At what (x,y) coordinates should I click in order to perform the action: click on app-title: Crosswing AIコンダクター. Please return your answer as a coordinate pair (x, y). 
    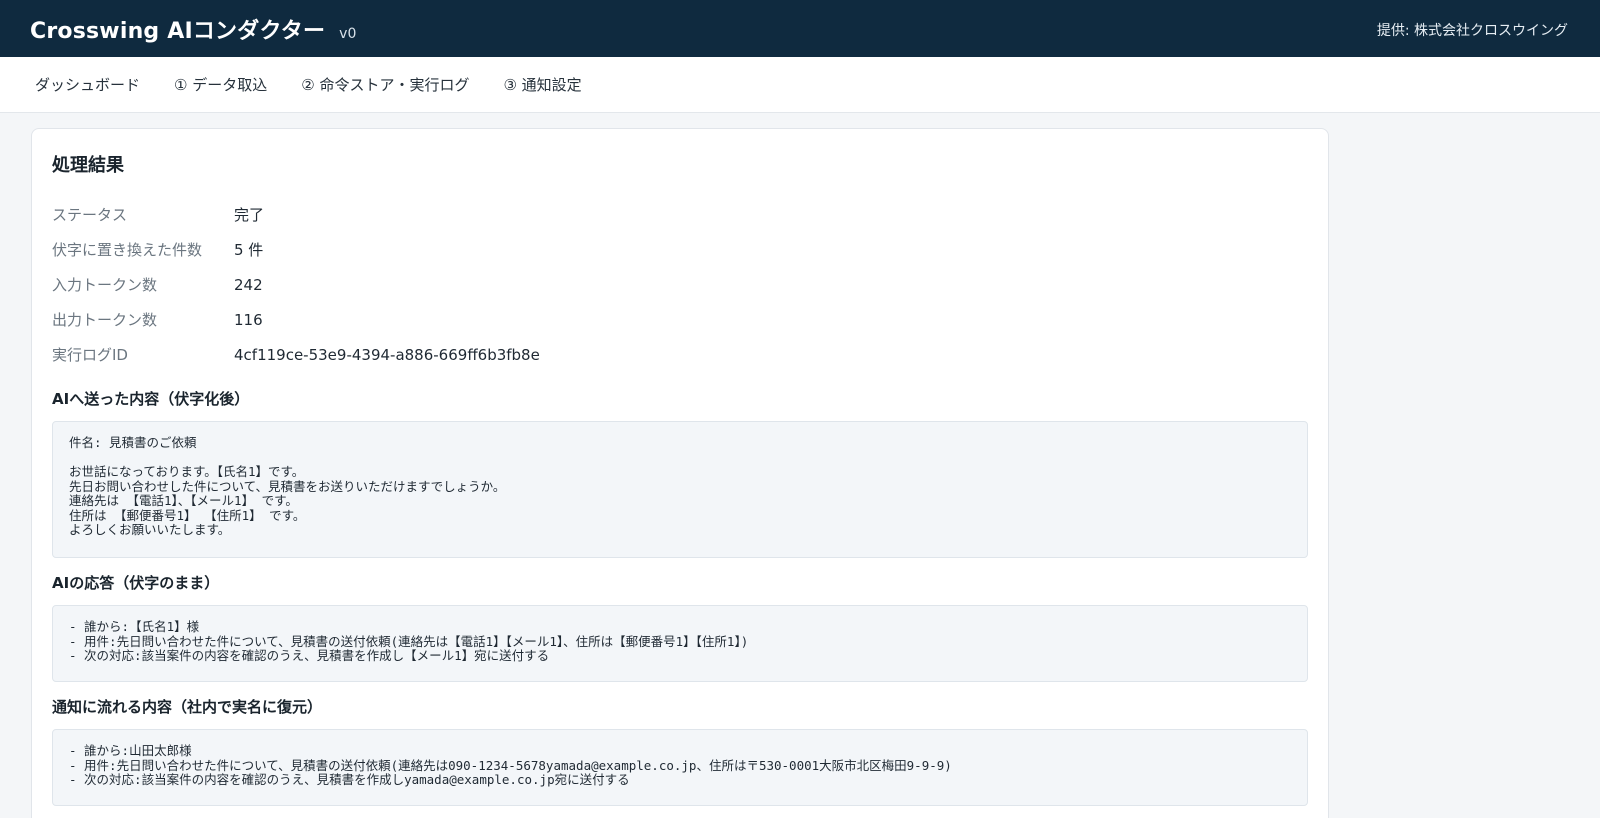
    Looking at the image, I should click on (178, 31).